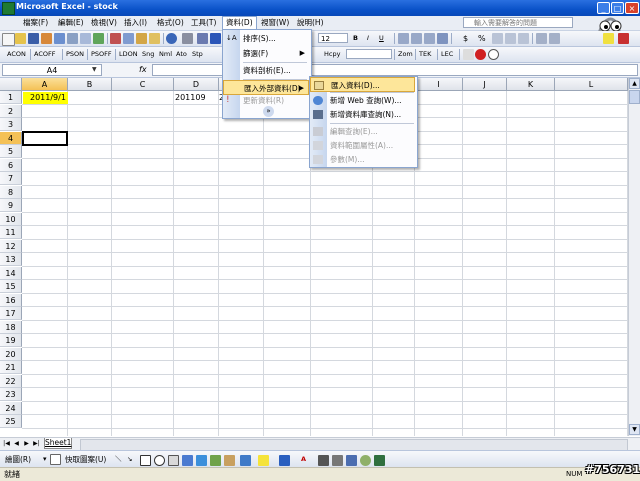 The height and width of the screenshot is (481, 640). I want to click on psoff-button: PSOFF, so click(101, 54).